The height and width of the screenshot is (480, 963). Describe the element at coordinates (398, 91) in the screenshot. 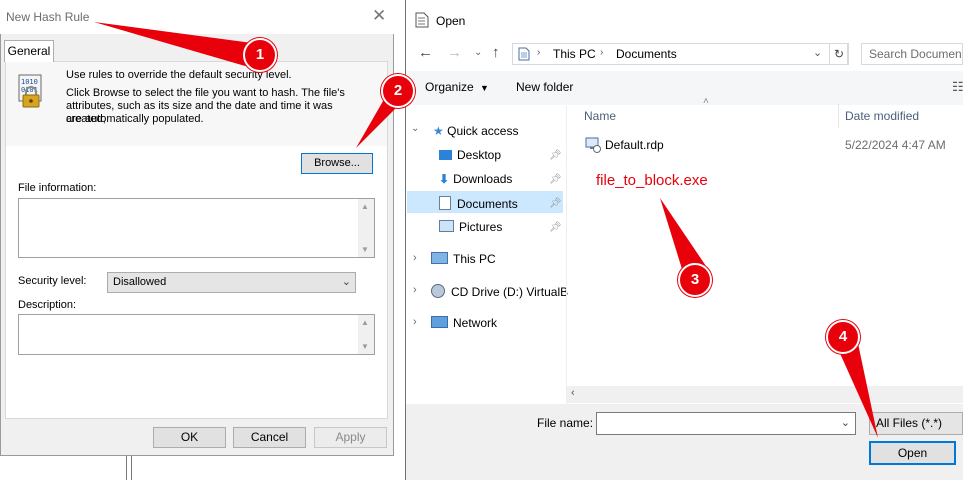

I see `step-marker-2: 2` at that location.